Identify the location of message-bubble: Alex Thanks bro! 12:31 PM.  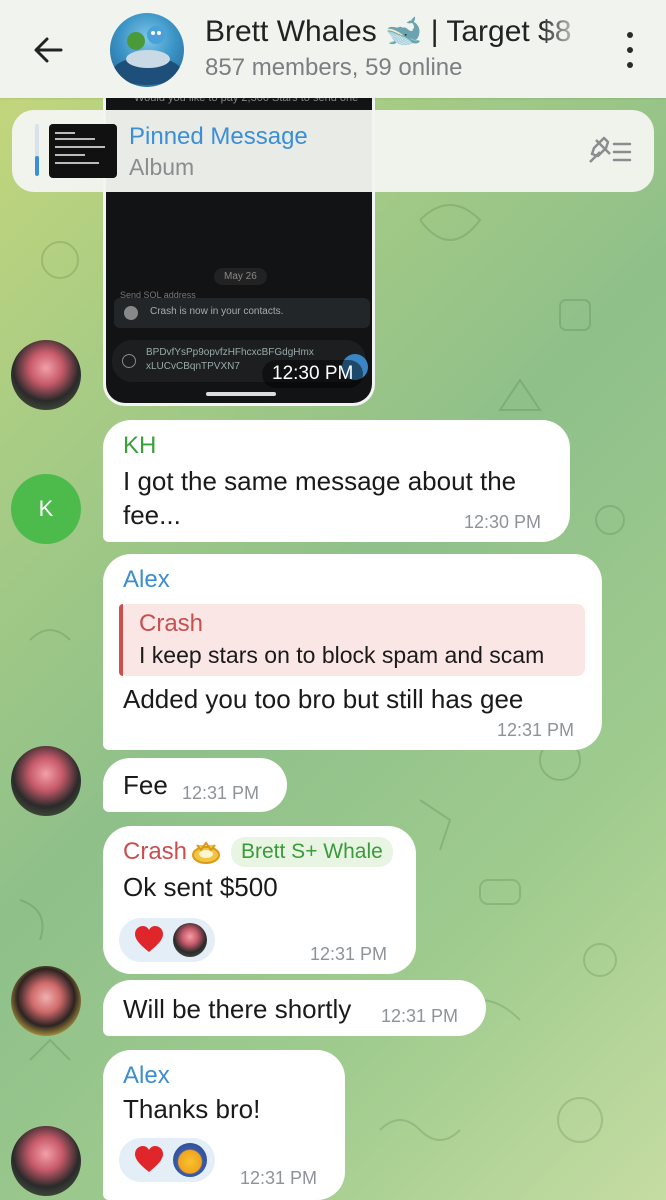
(224, 1125).